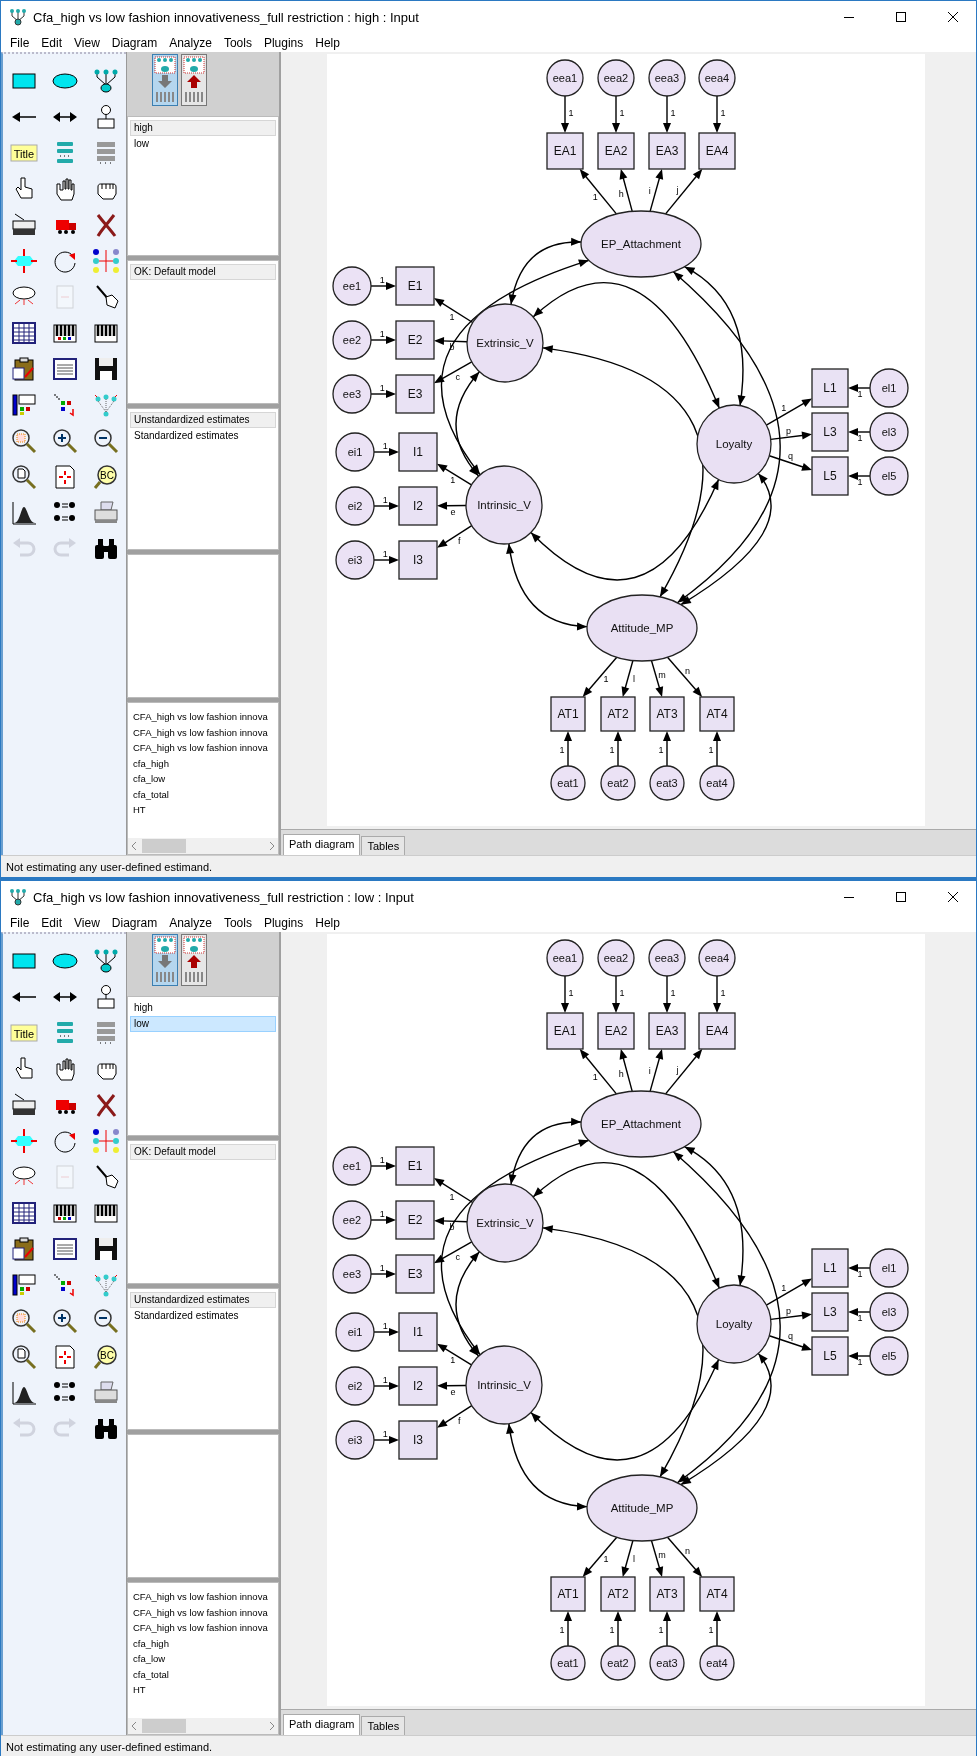  What do you see at coordinates (415, 286) in the screenshot?
I see `node-label: E1` at bounding box center [415, 286].